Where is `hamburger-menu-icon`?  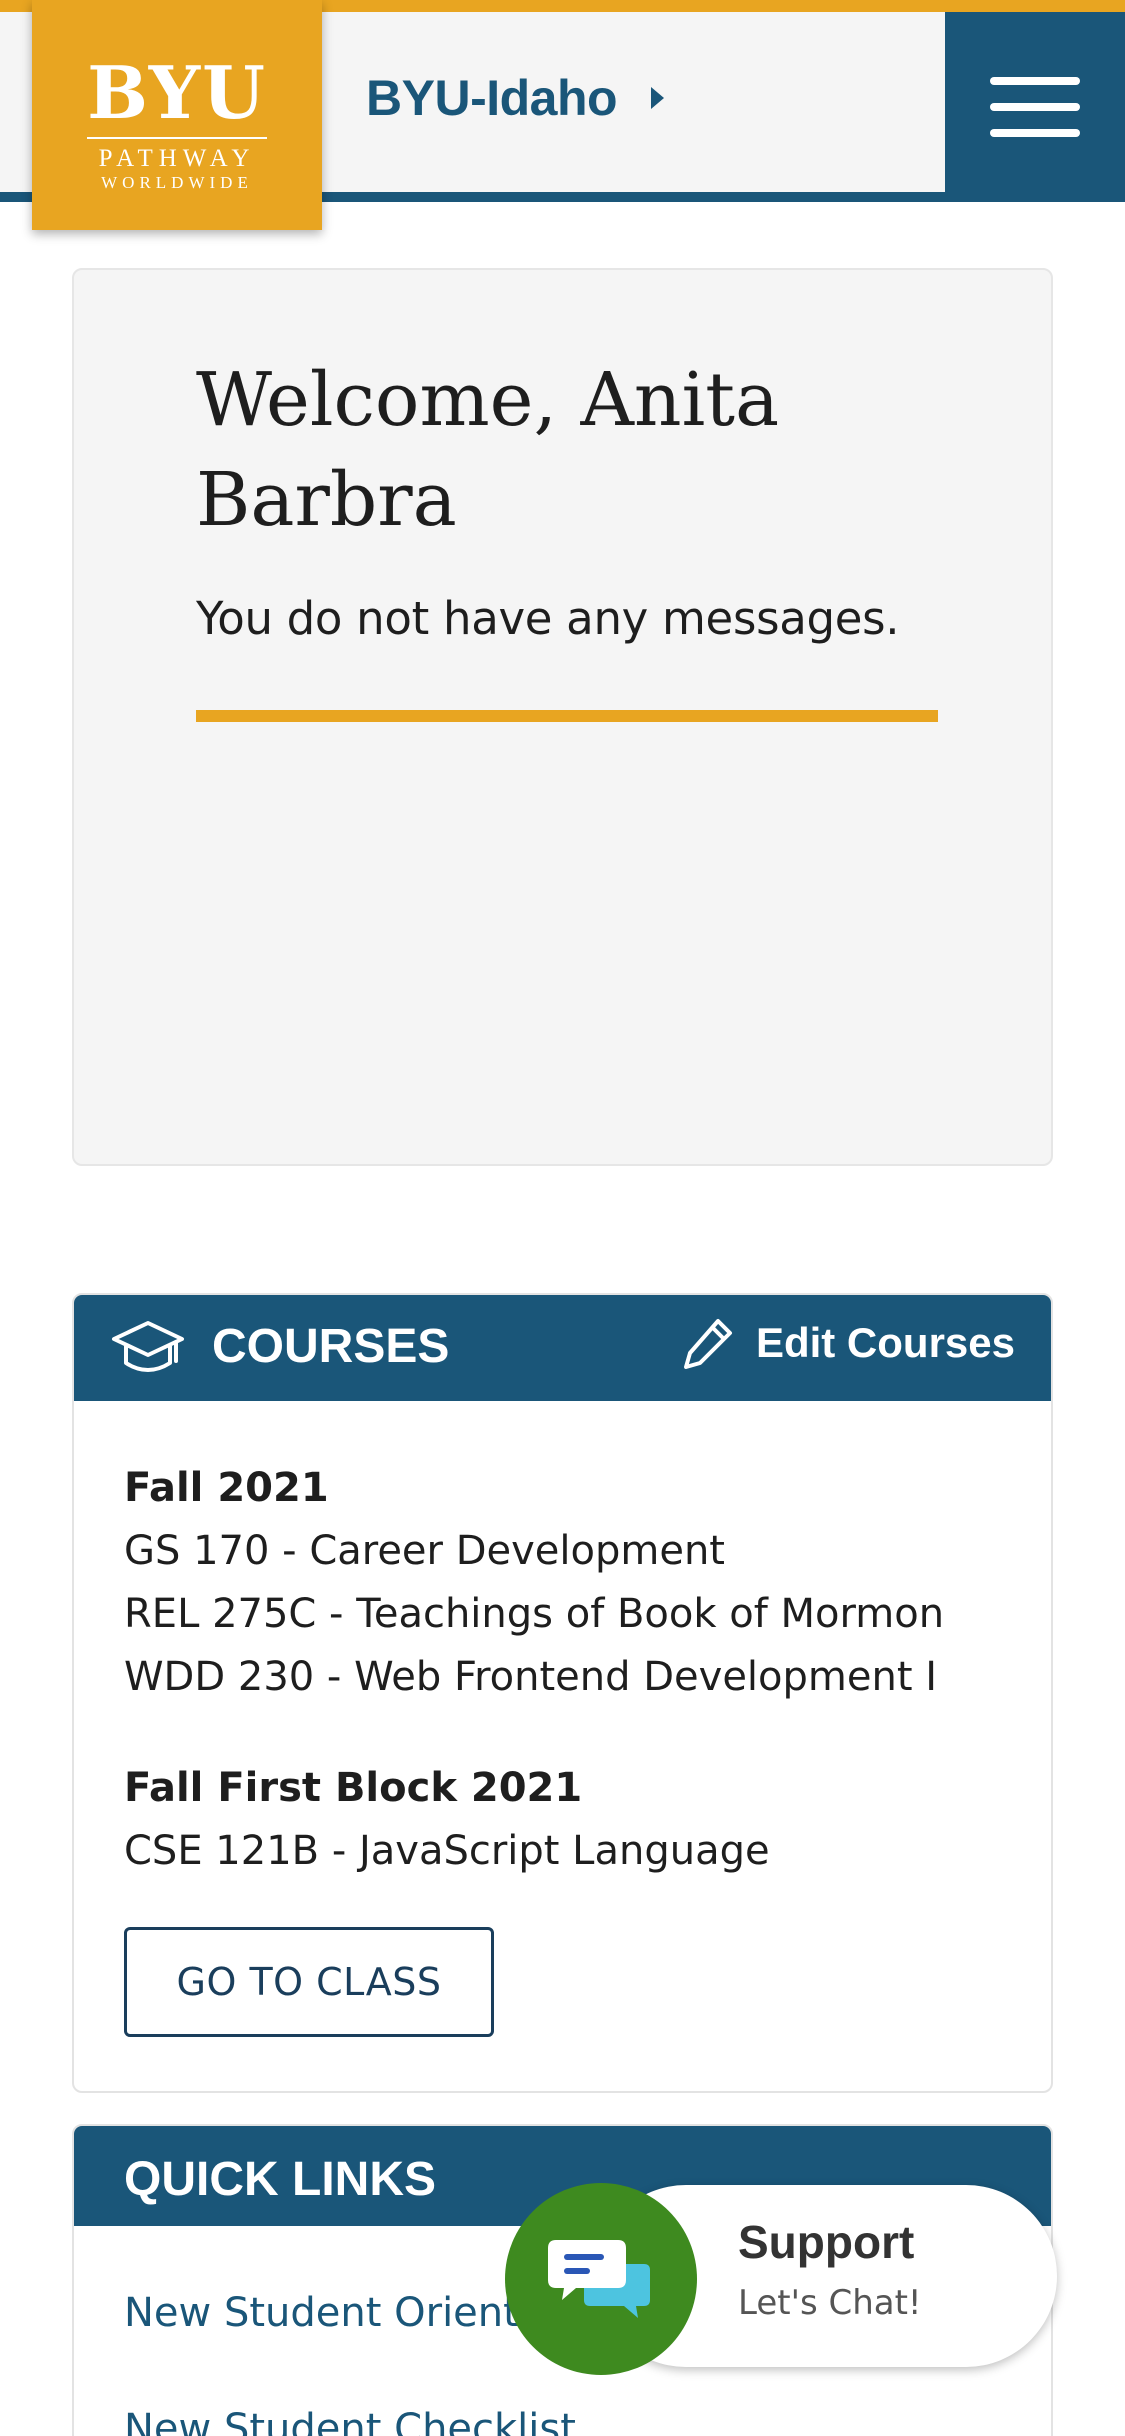
hamburger-menu-icon is located at coordinates (1035, 81).